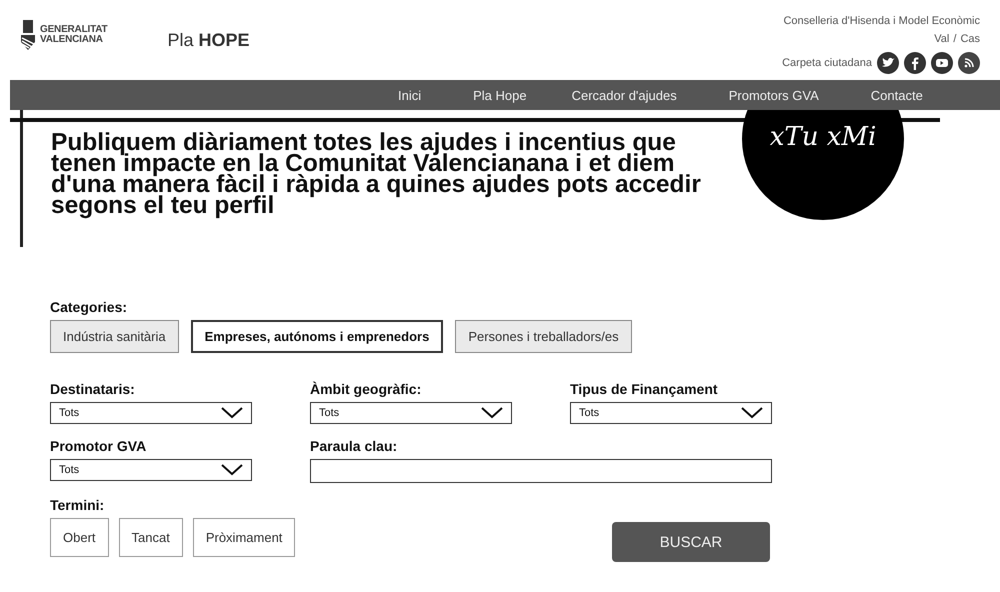  What do you see at coordinates (644, 389) in the screenshot?
I see `field-label: Tipus de Finançament` at bounding box center [644, 389].